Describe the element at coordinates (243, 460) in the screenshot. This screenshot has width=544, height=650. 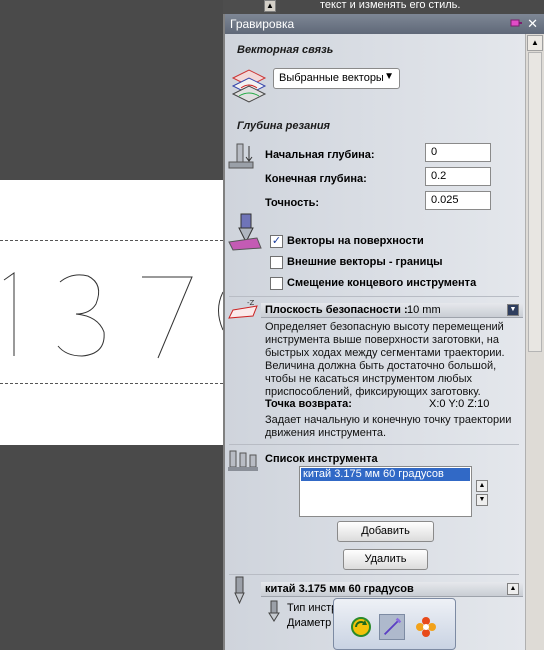
I see `tool-list-icon` at that location.